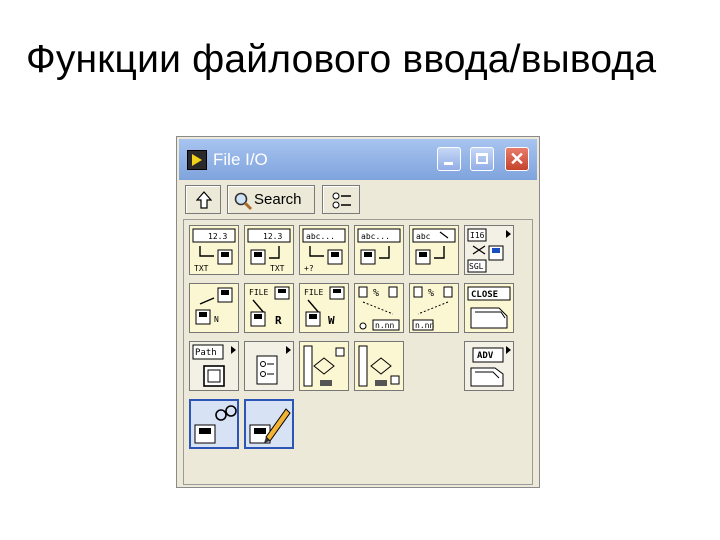 The width and height of the screenshot is (720, 540). I want to click on search-button: Search, so click(271, 199).